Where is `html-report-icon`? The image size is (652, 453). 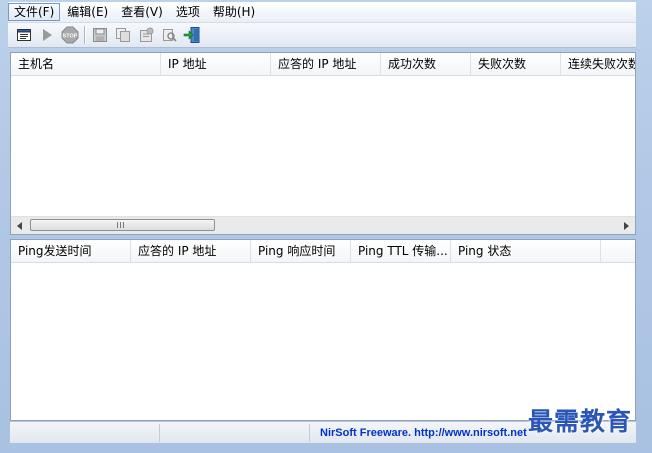 html-report-icon is located at coordinates (147, 34).